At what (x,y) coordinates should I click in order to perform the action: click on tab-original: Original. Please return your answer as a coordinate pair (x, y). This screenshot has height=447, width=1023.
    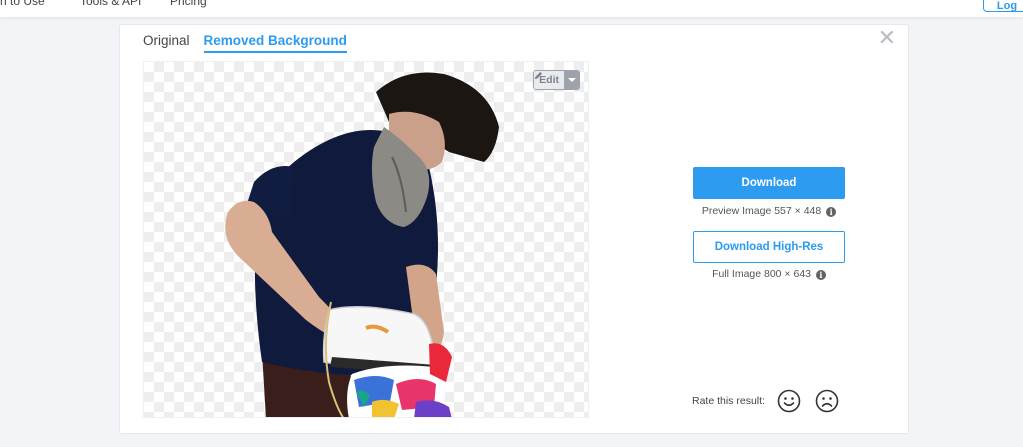
    Looking at the image, I should click on (166, 43).